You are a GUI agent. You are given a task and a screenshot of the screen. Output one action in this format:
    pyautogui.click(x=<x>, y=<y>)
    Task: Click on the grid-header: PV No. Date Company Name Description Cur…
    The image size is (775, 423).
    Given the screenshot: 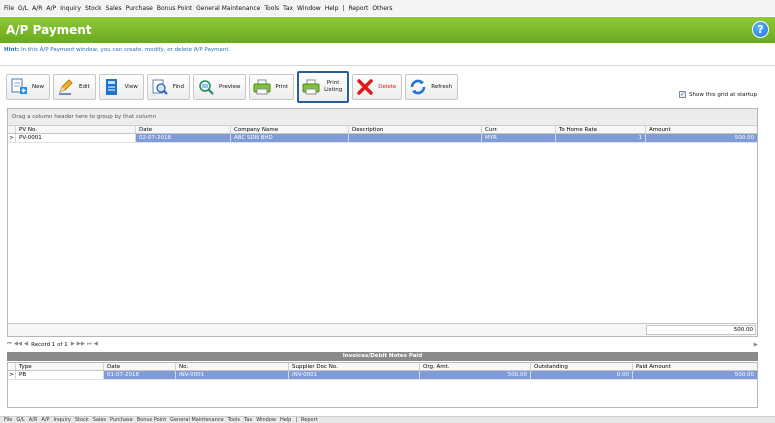 What is the action you would take?
    pyautogui.click(x=382, y=130)
    